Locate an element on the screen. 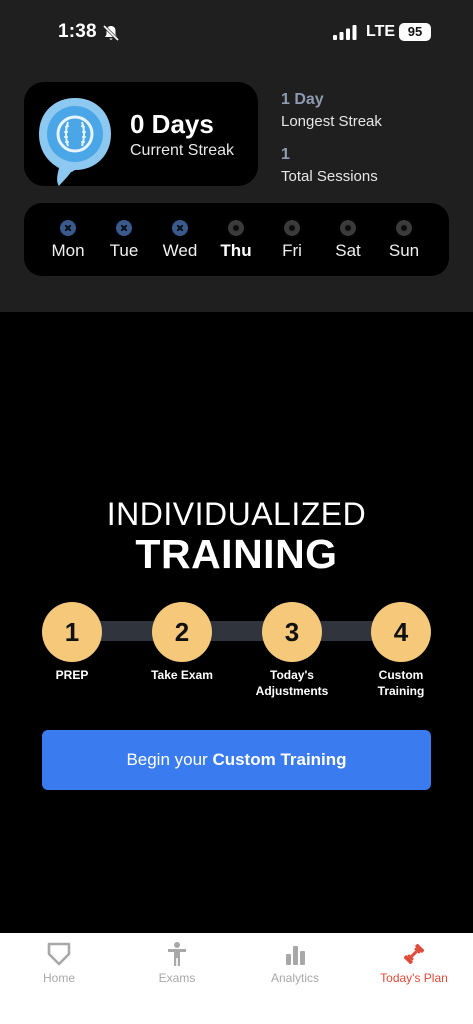  current-streak-label: Current Streak is located at coordinates (182, 150).